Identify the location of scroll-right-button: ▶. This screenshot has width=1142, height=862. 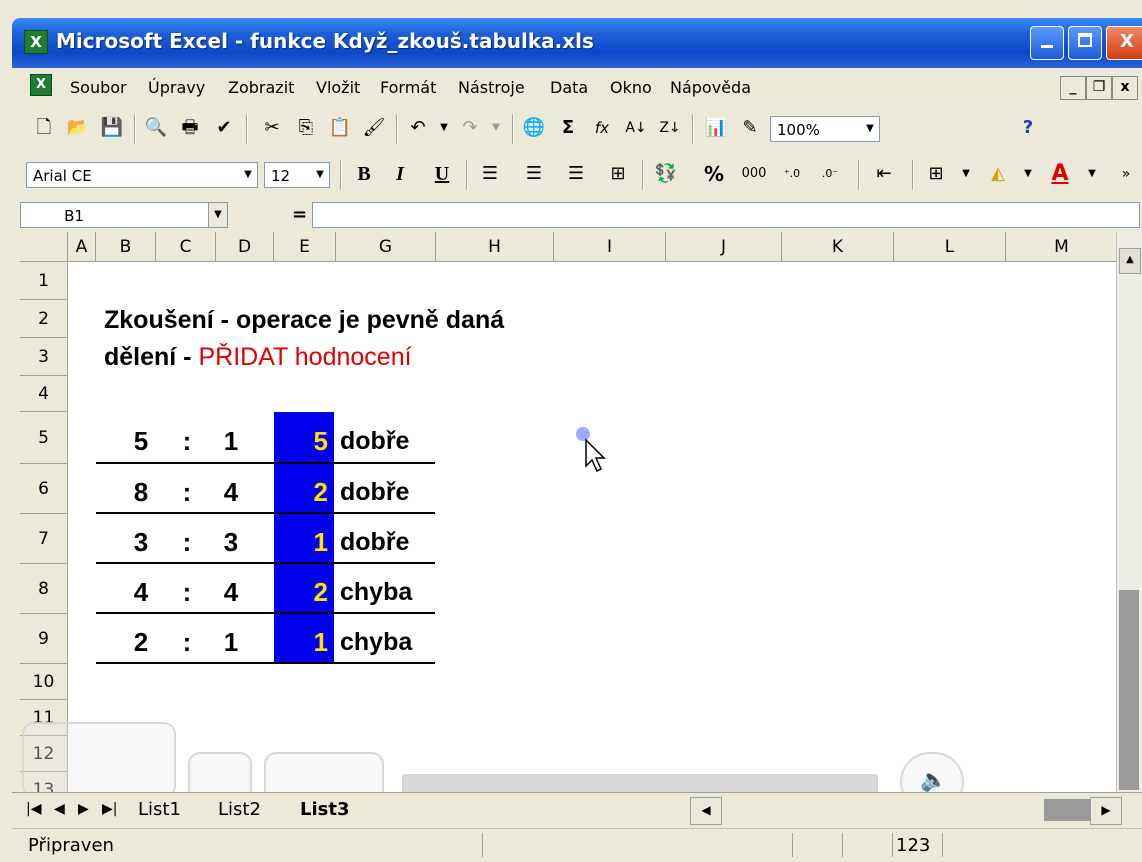
(1106, 811).